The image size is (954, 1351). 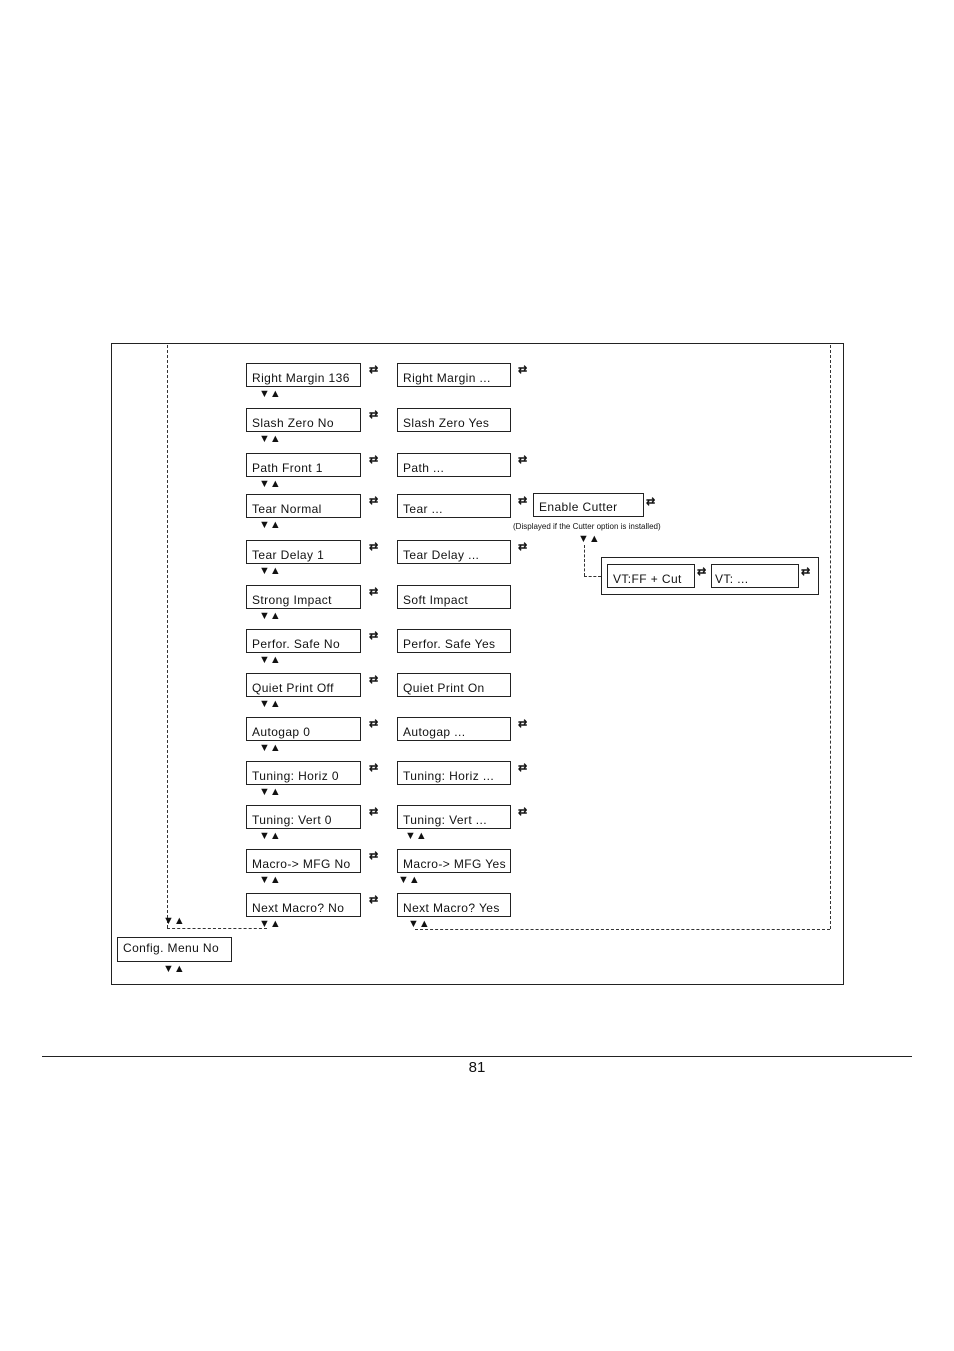 I want to click on menu-box-left: Path Front 1, so click(x=303, y=465).